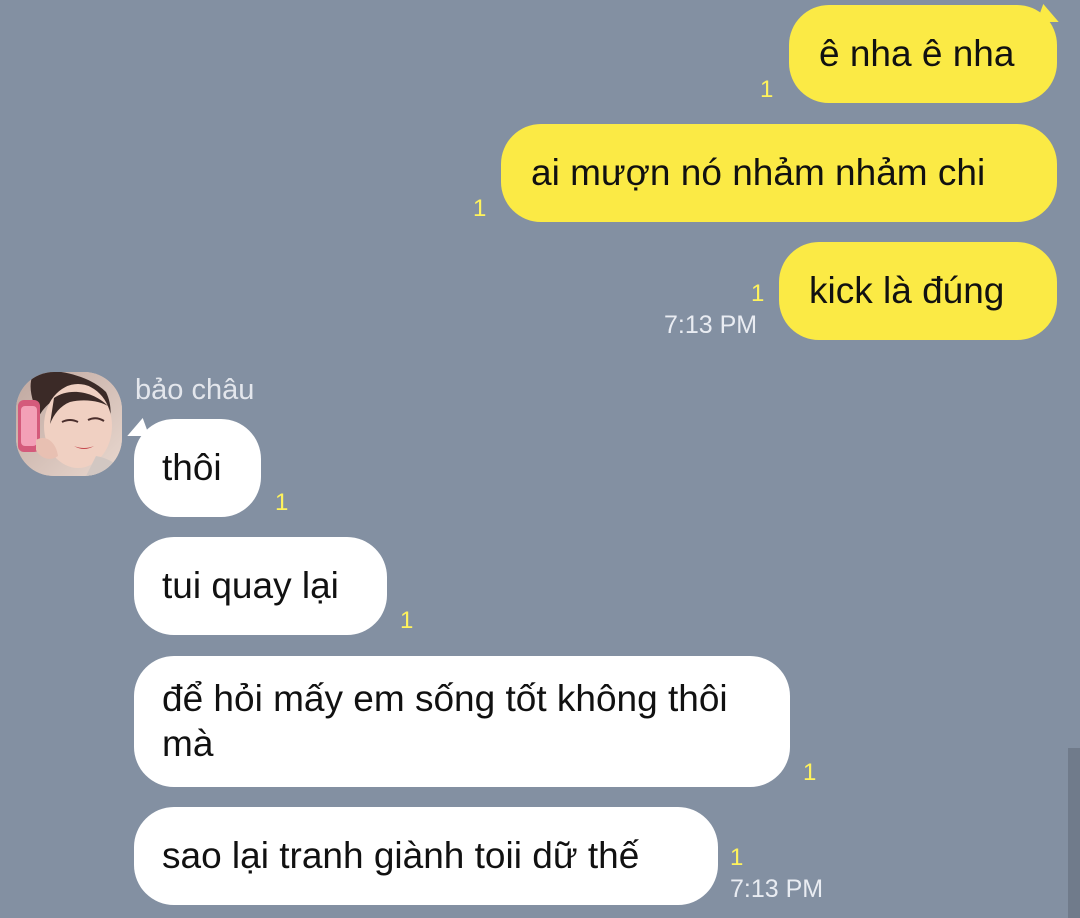 The image size is (1080, 918). I want to click on incoming-message-1: thôi, so click(197, 468).